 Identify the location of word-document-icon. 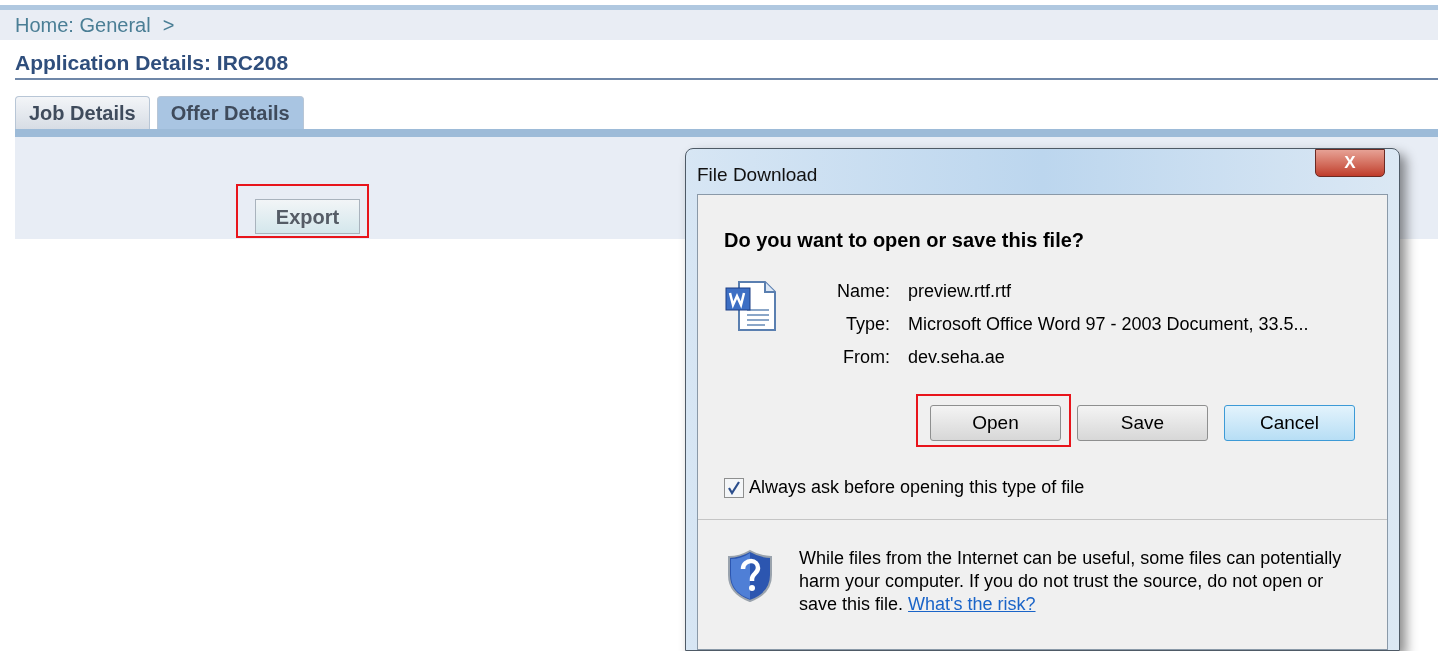
(751, 306).